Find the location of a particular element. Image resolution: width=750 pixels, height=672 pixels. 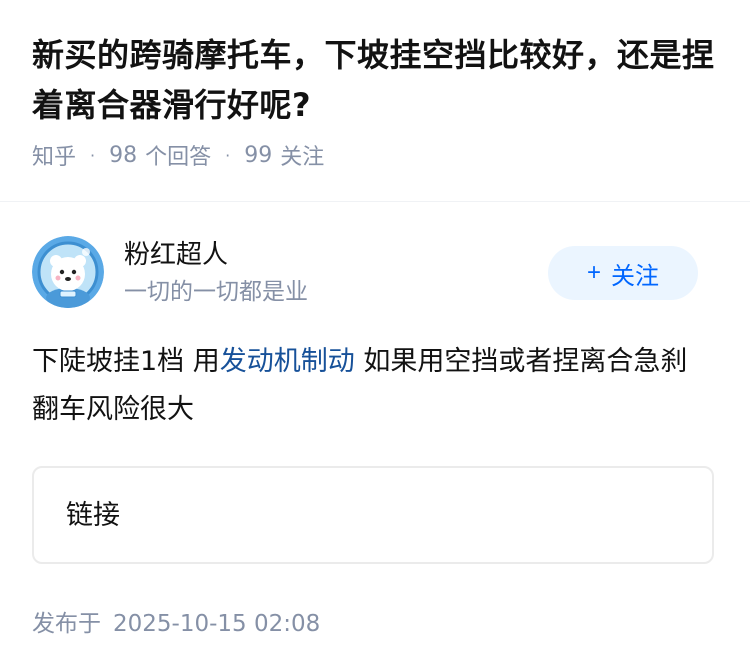

publish-label: 发布于 is located at coordinates (66, 624).